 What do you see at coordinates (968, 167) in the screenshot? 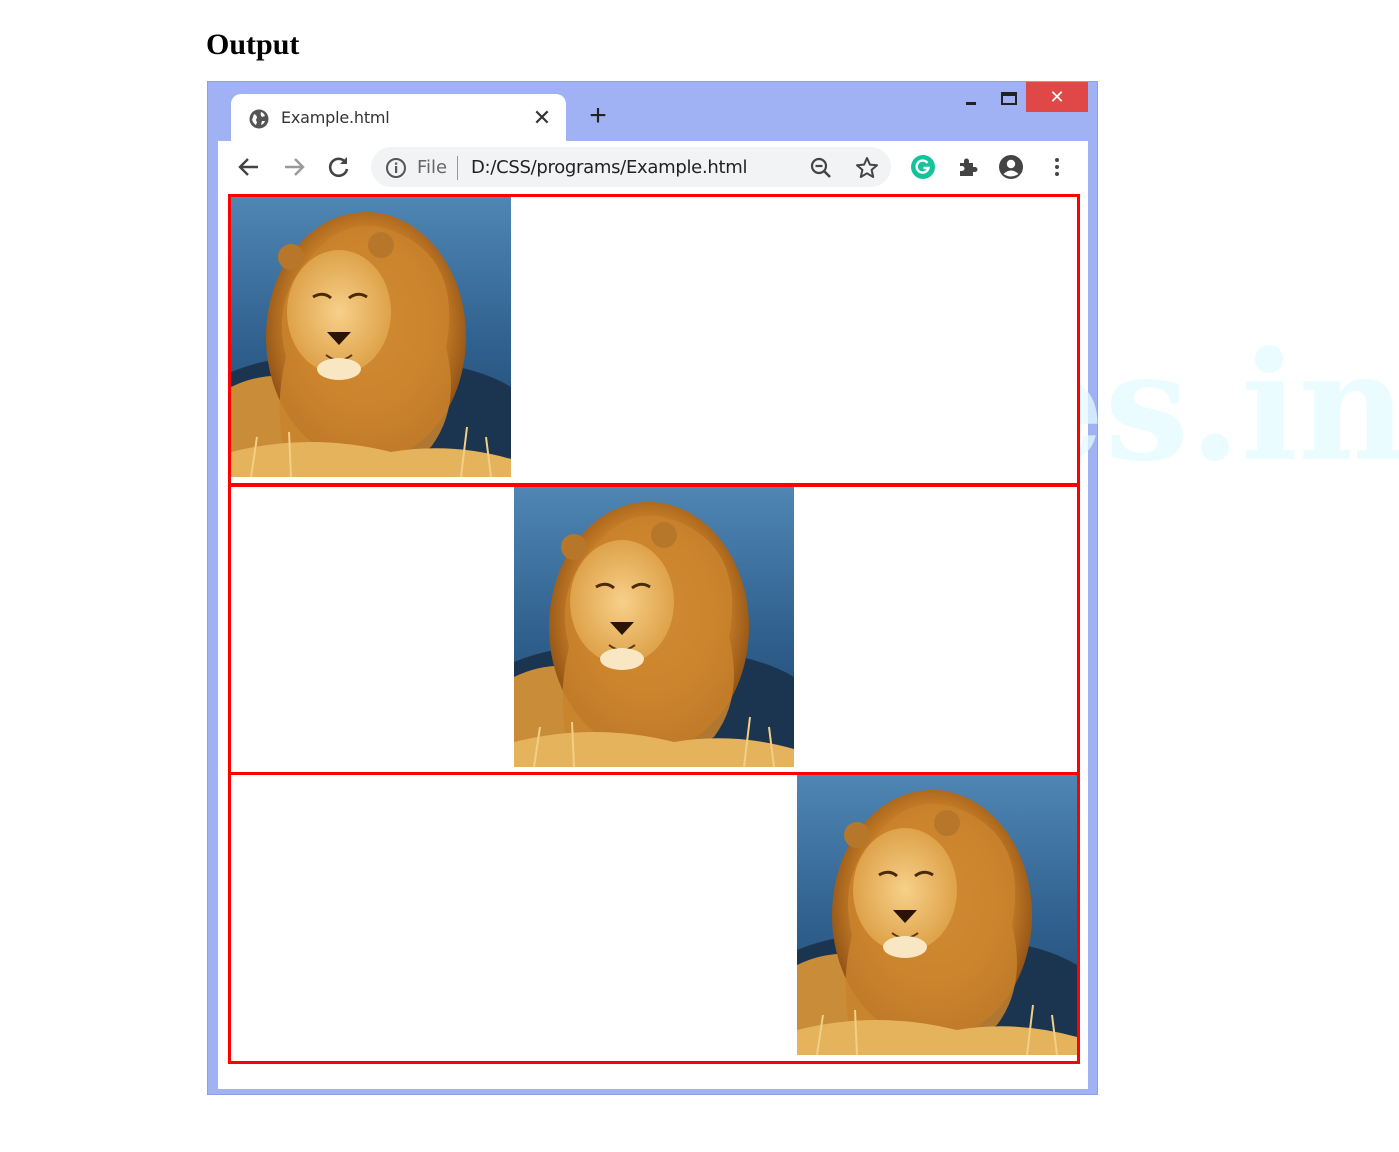
I see `extensions-puzzle-icon` at bounding box center [968, 167].